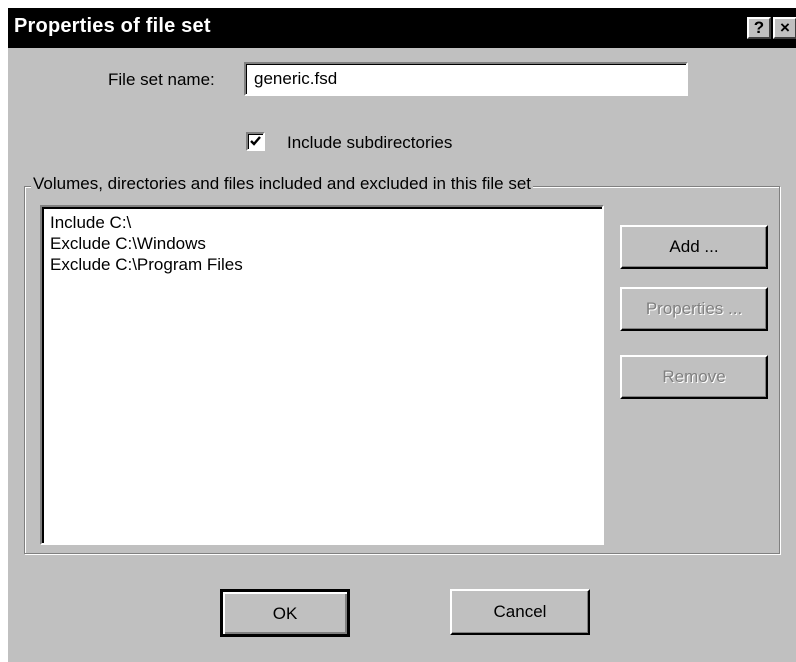 The height and width of the screenshot is (662, 796). I want to click on list-item: Include C:\, so click(326, 222).